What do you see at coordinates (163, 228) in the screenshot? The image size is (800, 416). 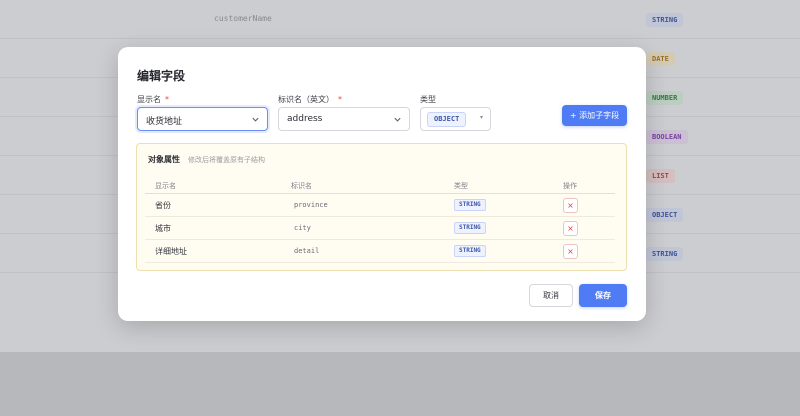 I see `row-display-name: 城市` at bounding box center [163, 228].